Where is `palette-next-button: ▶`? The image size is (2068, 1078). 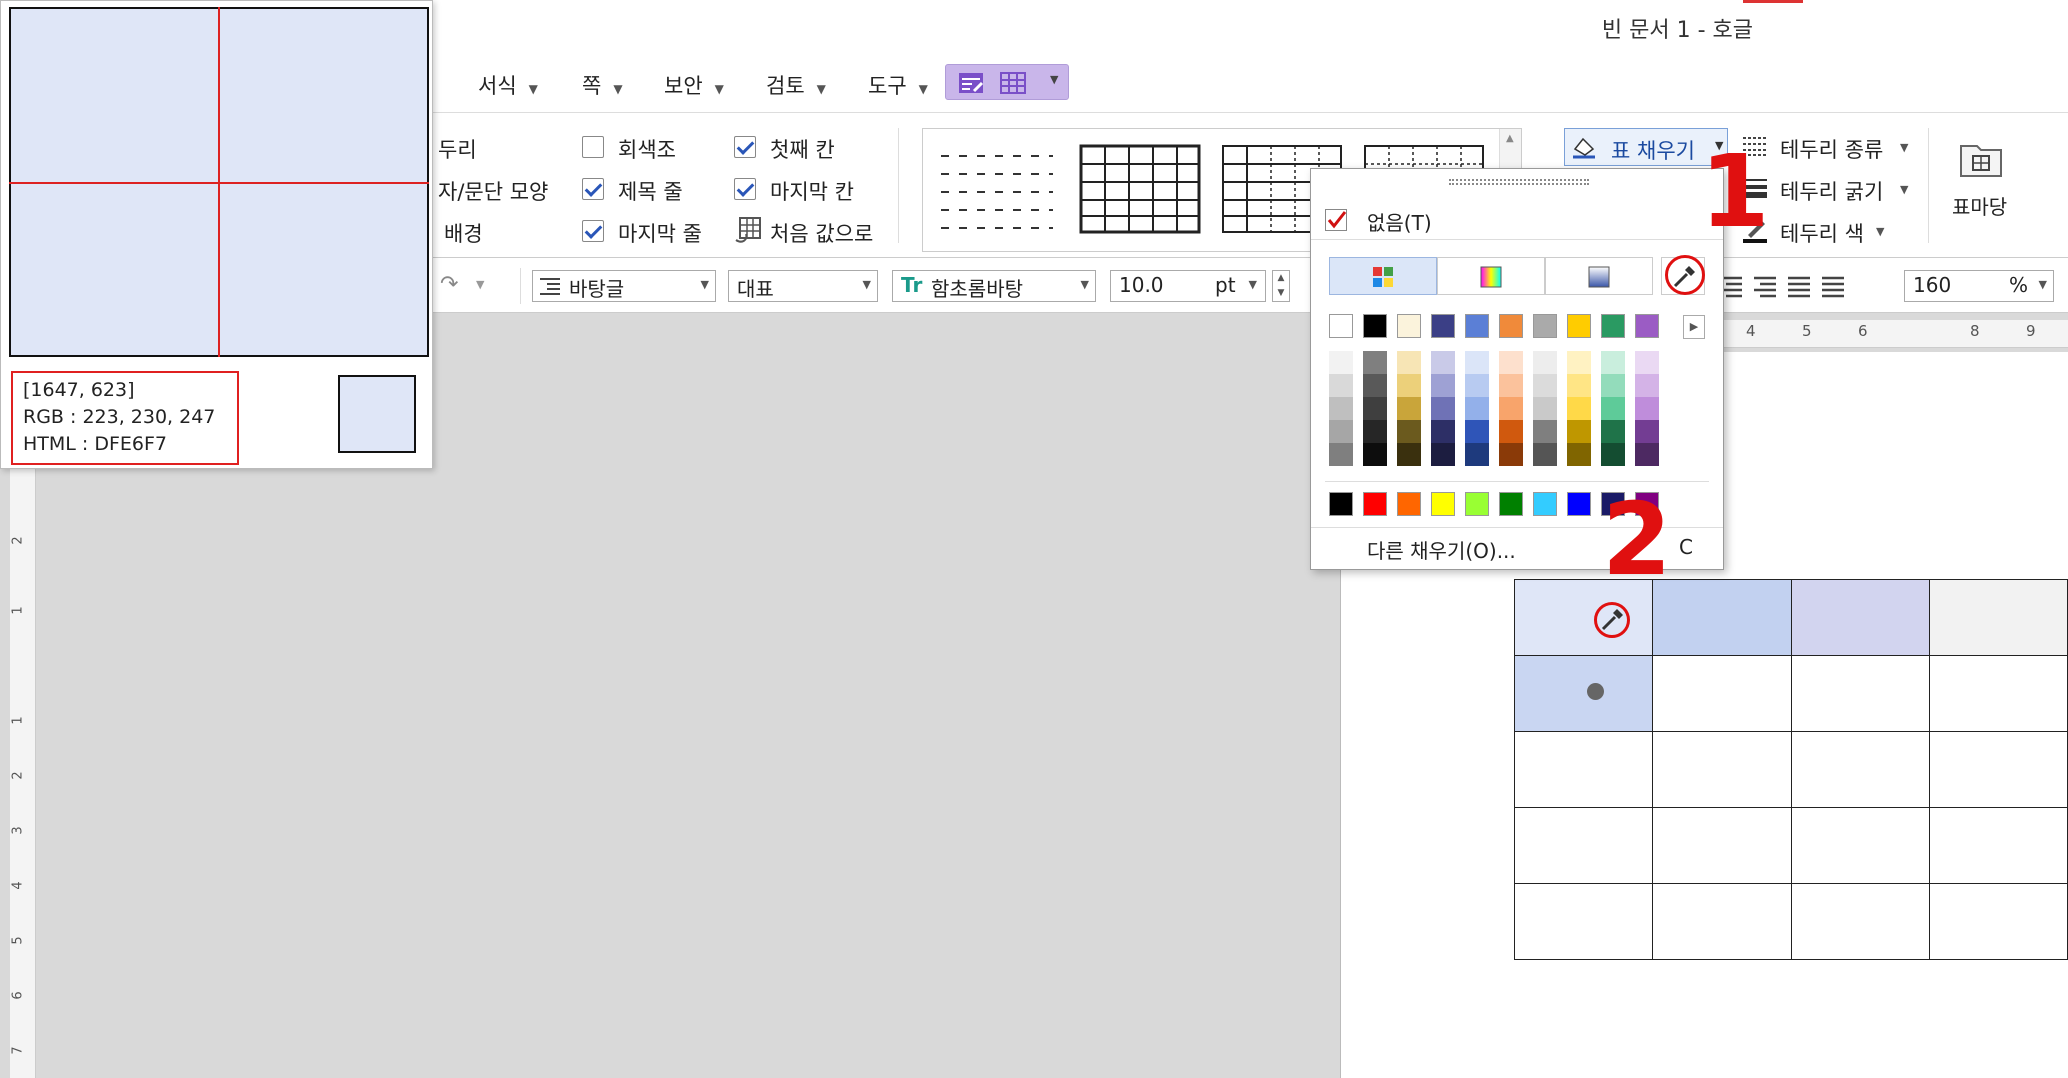 palette-next-button: ▶ is located at coordinates (1694, 327).